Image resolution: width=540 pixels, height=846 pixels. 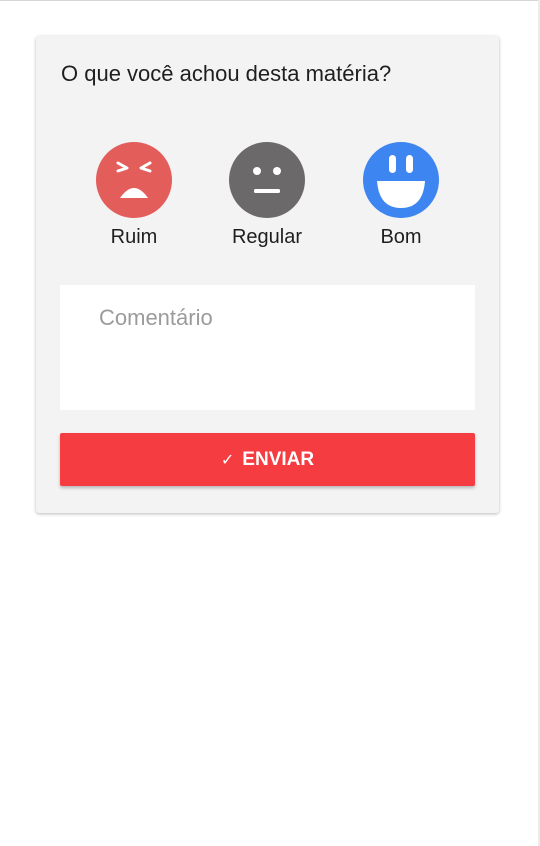 I want to click on check-icon: ✓, so click(x=227, y=460).